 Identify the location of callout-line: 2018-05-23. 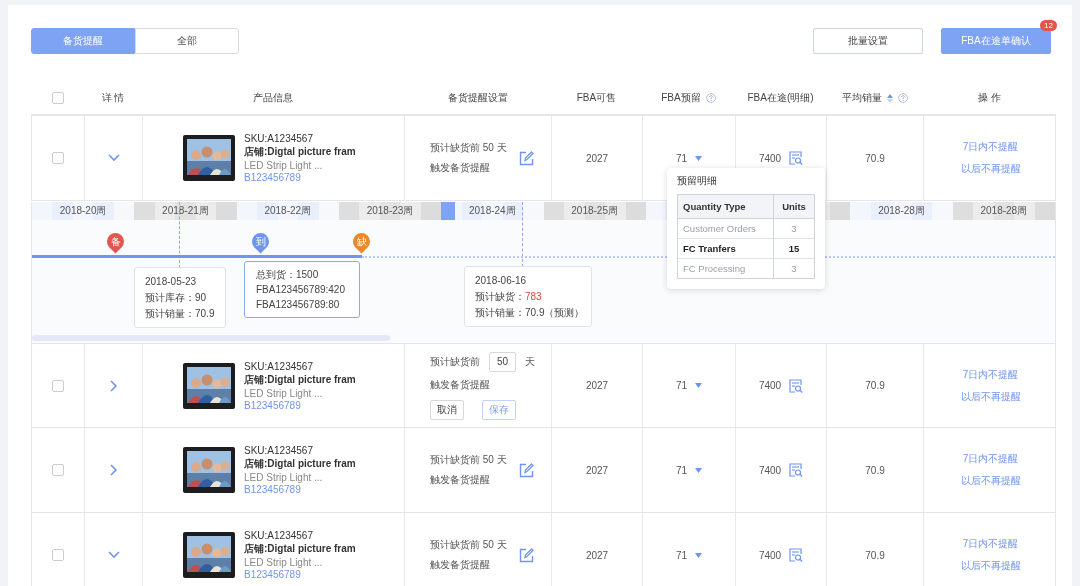
(171, 281).